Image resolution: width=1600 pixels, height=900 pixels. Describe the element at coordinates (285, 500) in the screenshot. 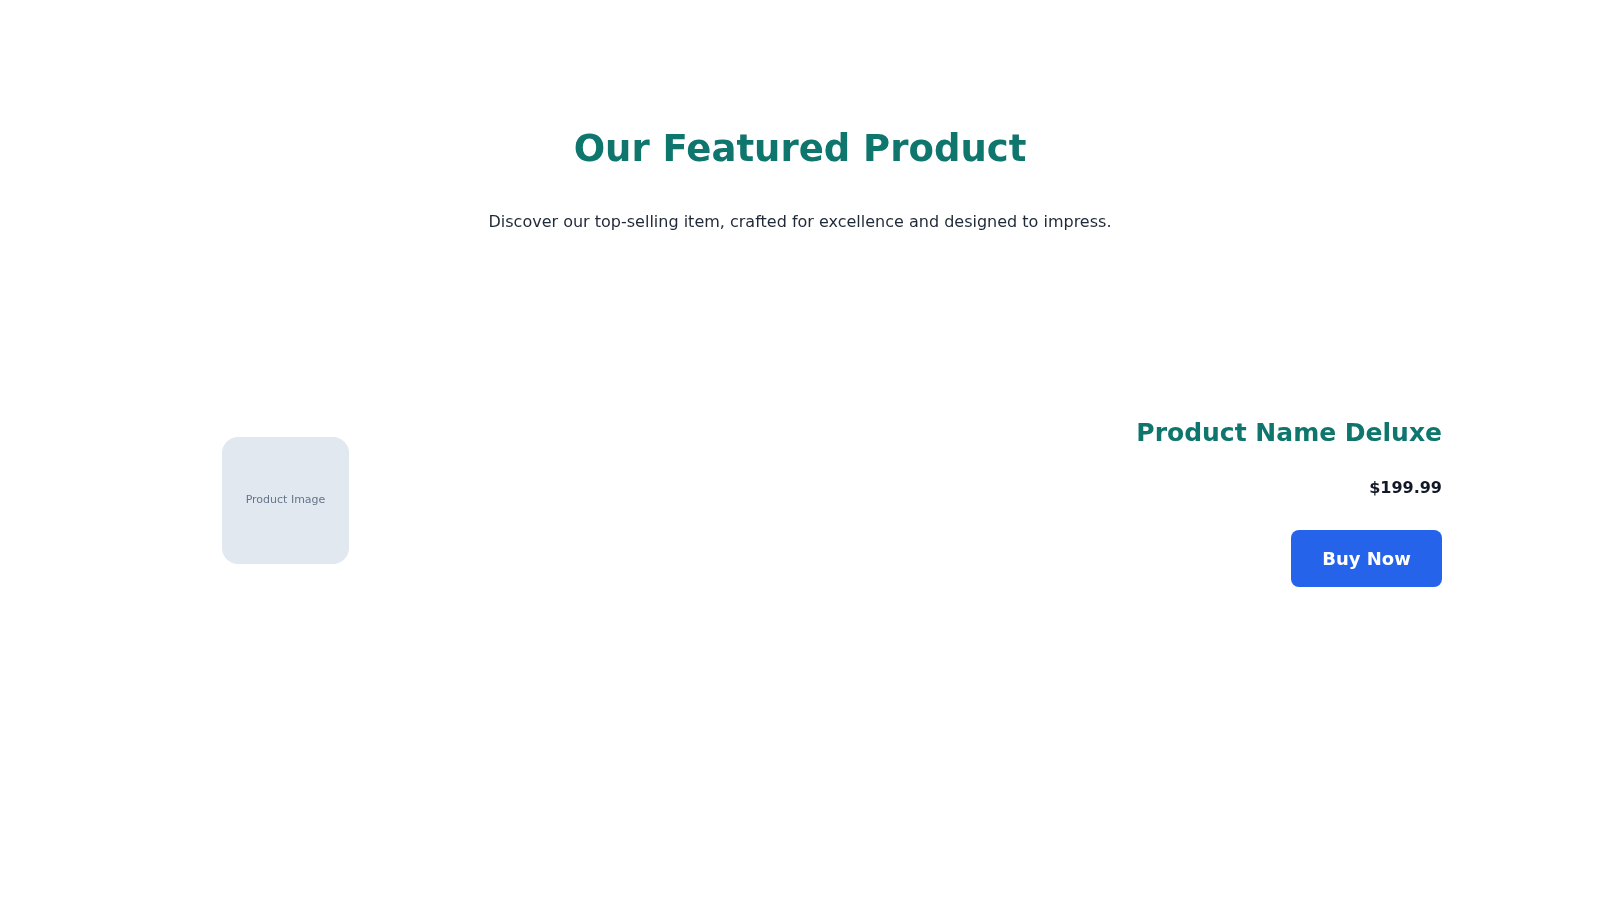

I see `image-label: Product Image` at that location.